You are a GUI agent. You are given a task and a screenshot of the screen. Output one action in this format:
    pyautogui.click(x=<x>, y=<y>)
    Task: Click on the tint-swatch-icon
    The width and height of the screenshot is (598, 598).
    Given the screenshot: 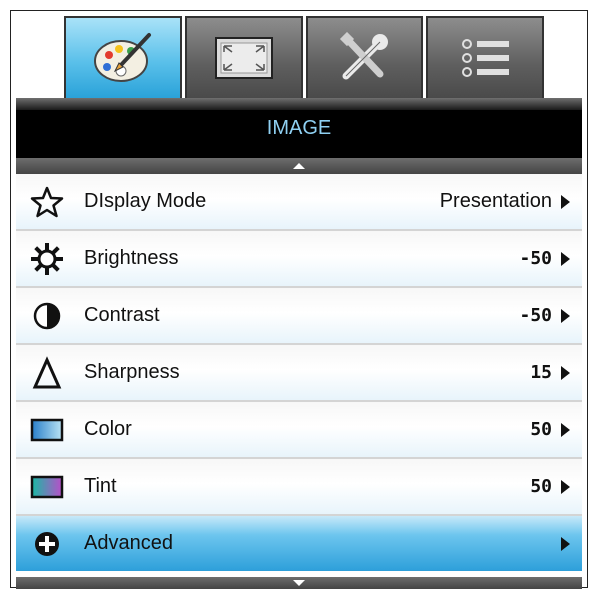 What is the action you would take?
    pyautogui.click(x=47, y=487)
    